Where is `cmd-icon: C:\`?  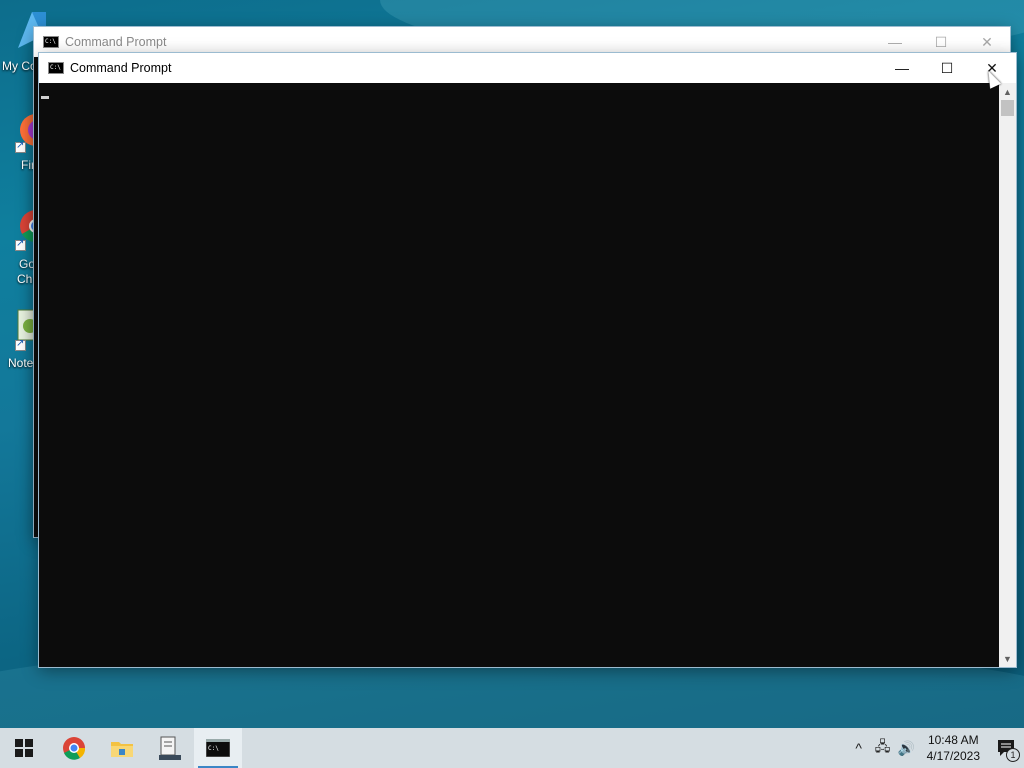 cmd-icon: C:\ is located at coordinates (218, 748).